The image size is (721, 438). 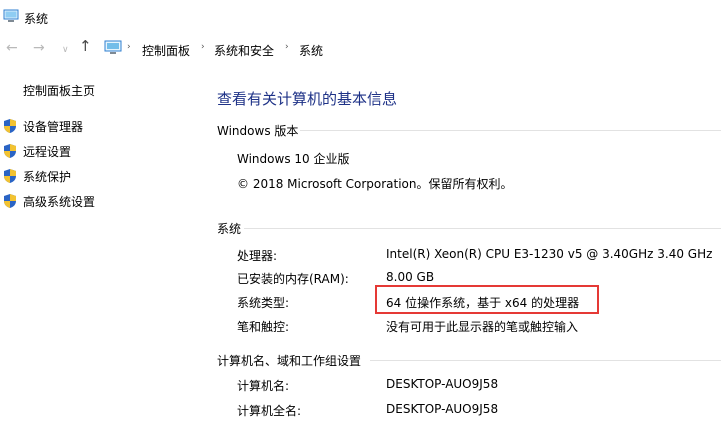 What do you see at coordinates (410, 48) in the screenshot?
I see `address-bar: › 控制面板 › 系统和安全 › 系统` at bounding box center [410, 48].